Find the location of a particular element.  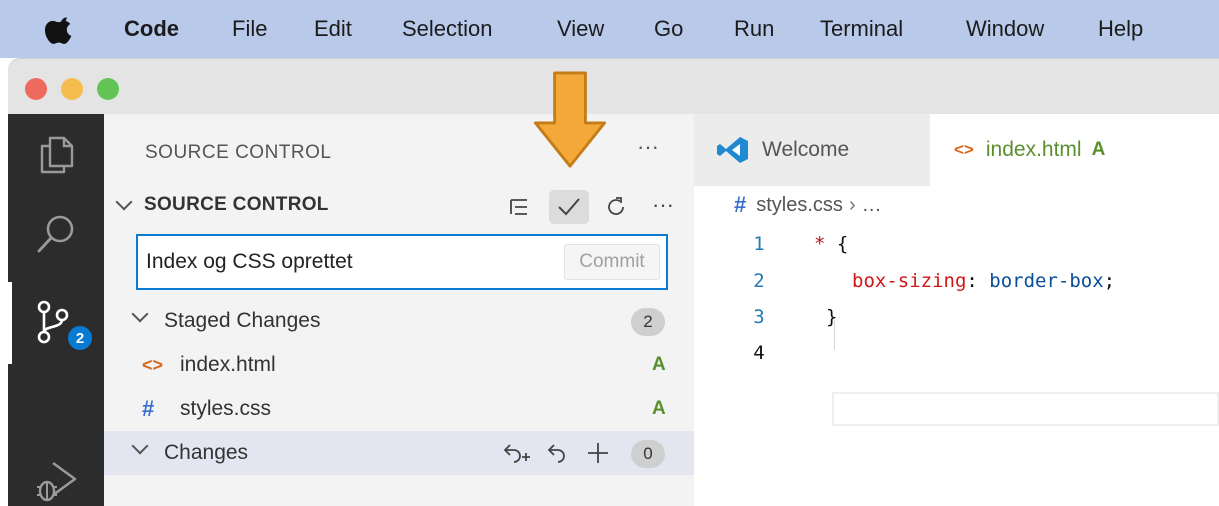

file-name: index.html is located at coordinates (228, 364).